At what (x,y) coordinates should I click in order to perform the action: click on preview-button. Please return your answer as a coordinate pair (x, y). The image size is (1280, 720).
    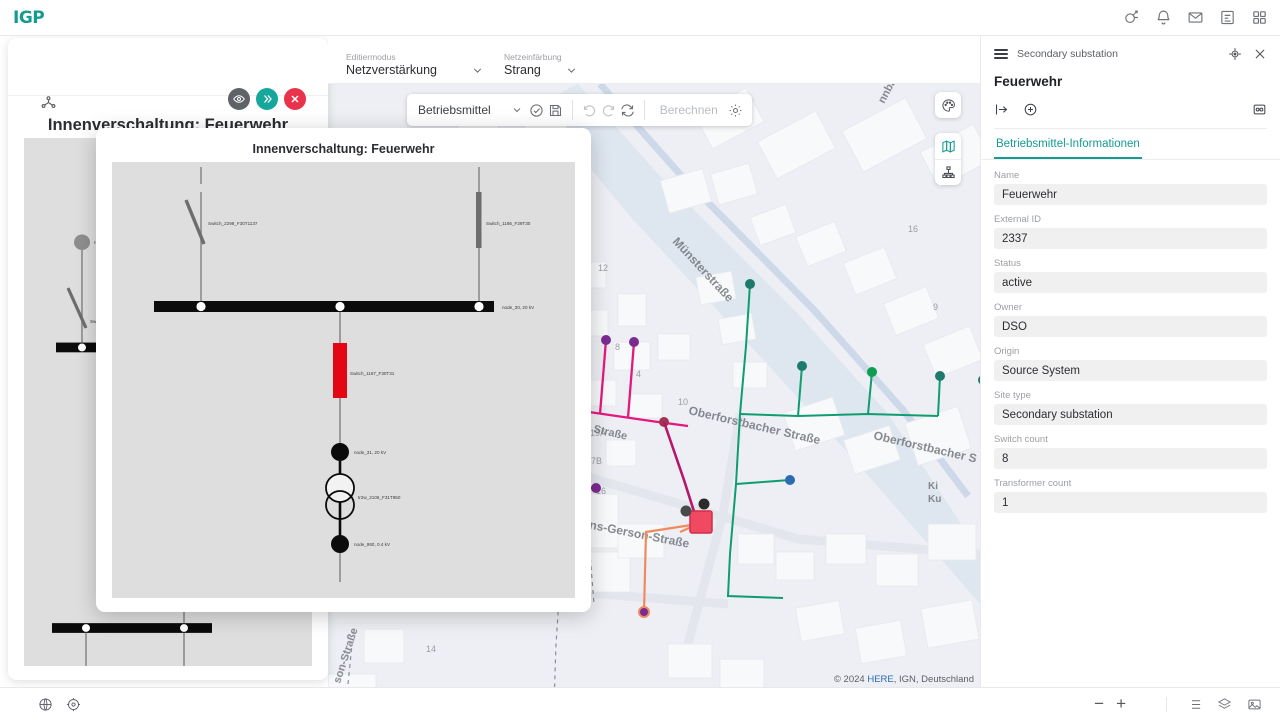
    Looking at the image, I should click on (239, 99).